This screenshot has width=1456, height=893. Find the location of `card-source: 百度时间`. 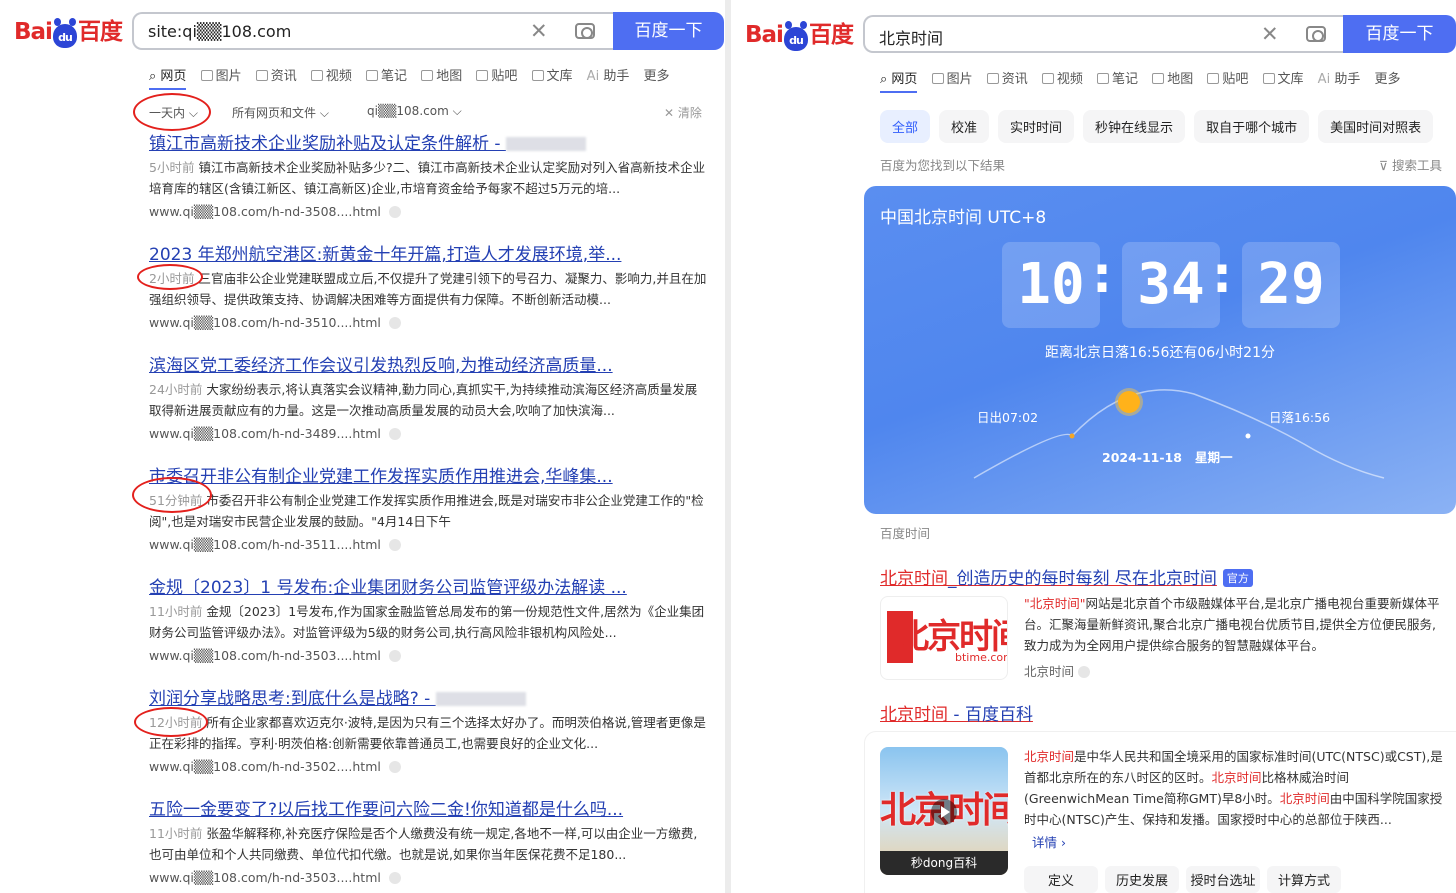

card-source: 百度时间 is located at coordinates (905, 533).